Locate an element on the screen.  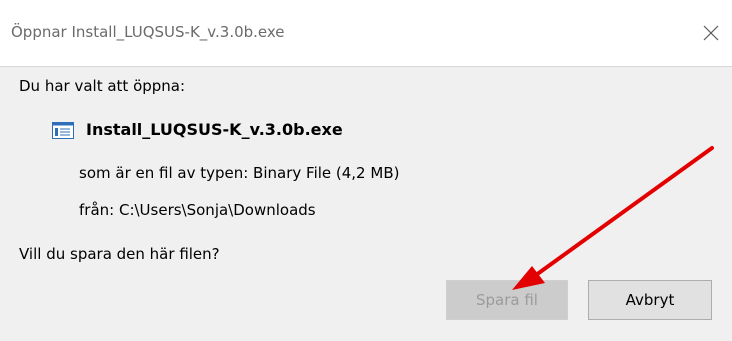
window-title: Öppnar Install_LUQSUS-K_v.3.0b.exe is located at coordinates (148, 32).